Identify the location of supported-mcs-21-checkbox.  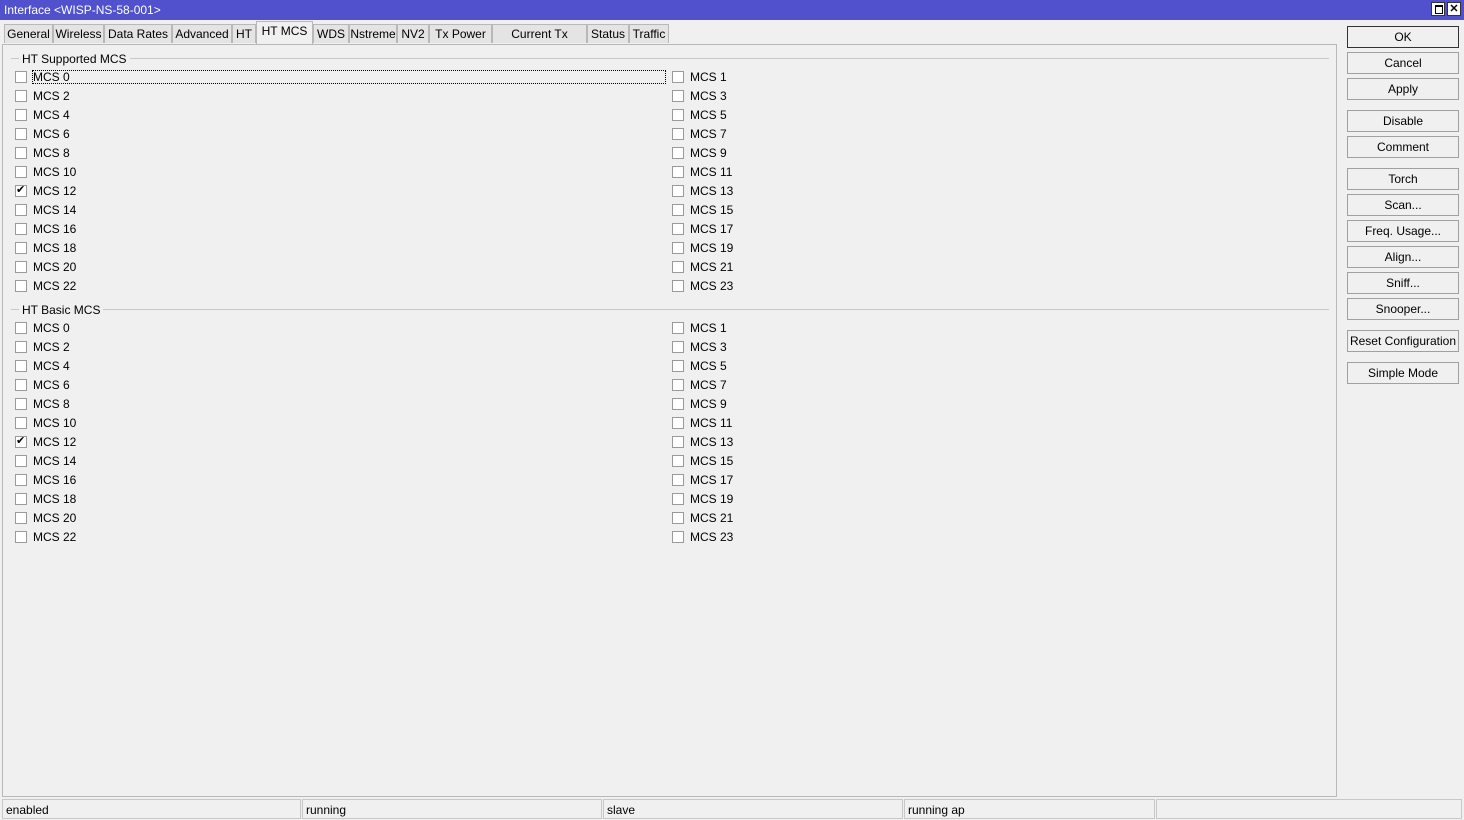
(678, 267).